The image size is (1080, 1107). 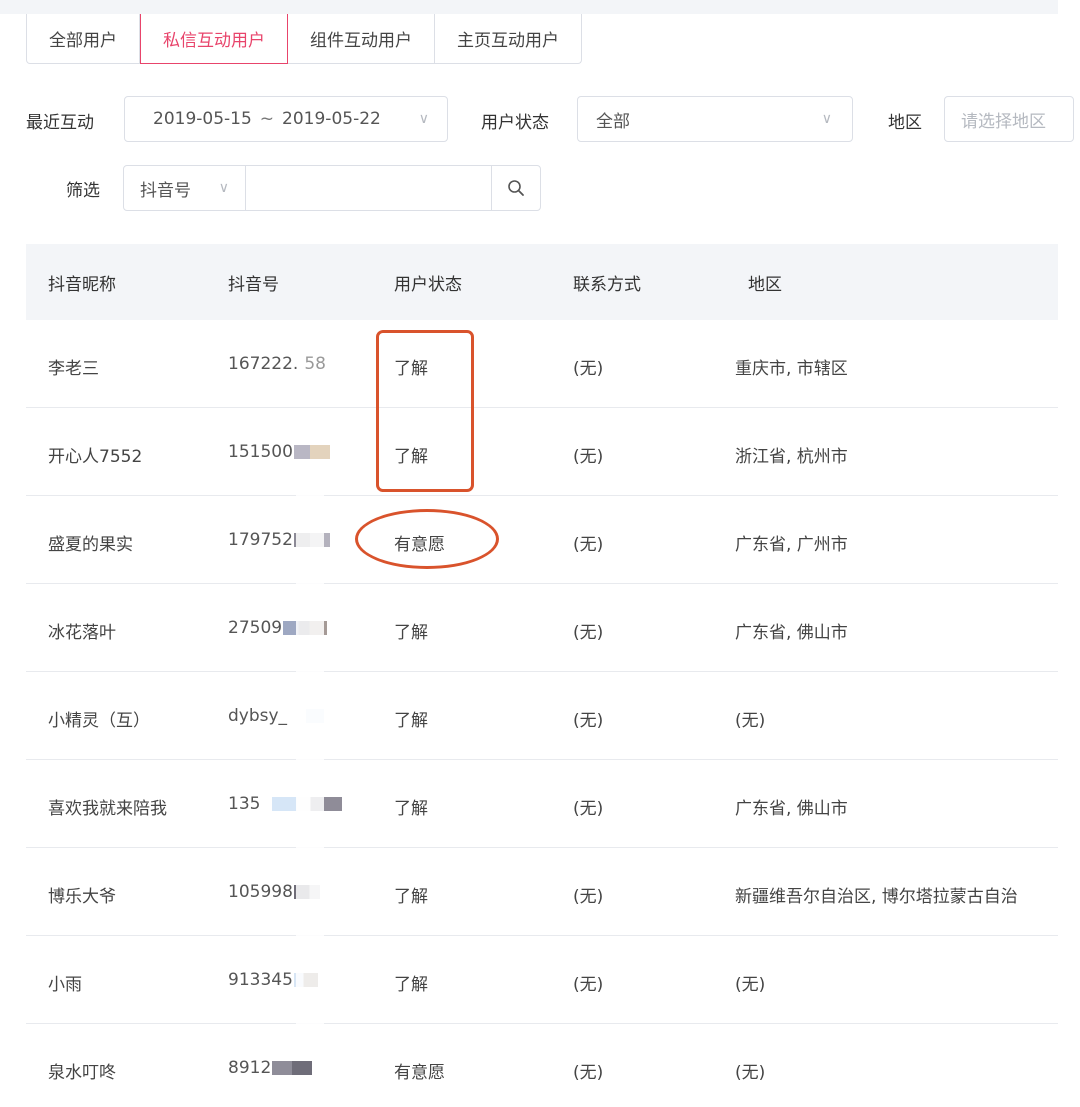 What do you see at coordinates (542, 364) in the screenshot?
I see `table-row: 李老三 167222. 58 了解 (无) 重庆市, 市辖区` at bounding box center [542, 364].